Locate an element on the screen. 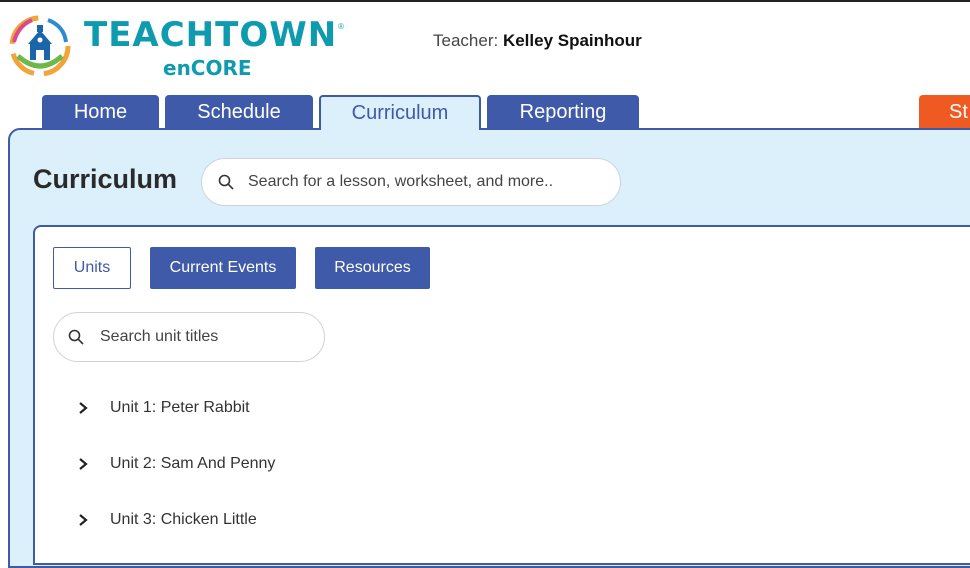  sub-brand-name: enCORE is located at coordinates (207, 68).